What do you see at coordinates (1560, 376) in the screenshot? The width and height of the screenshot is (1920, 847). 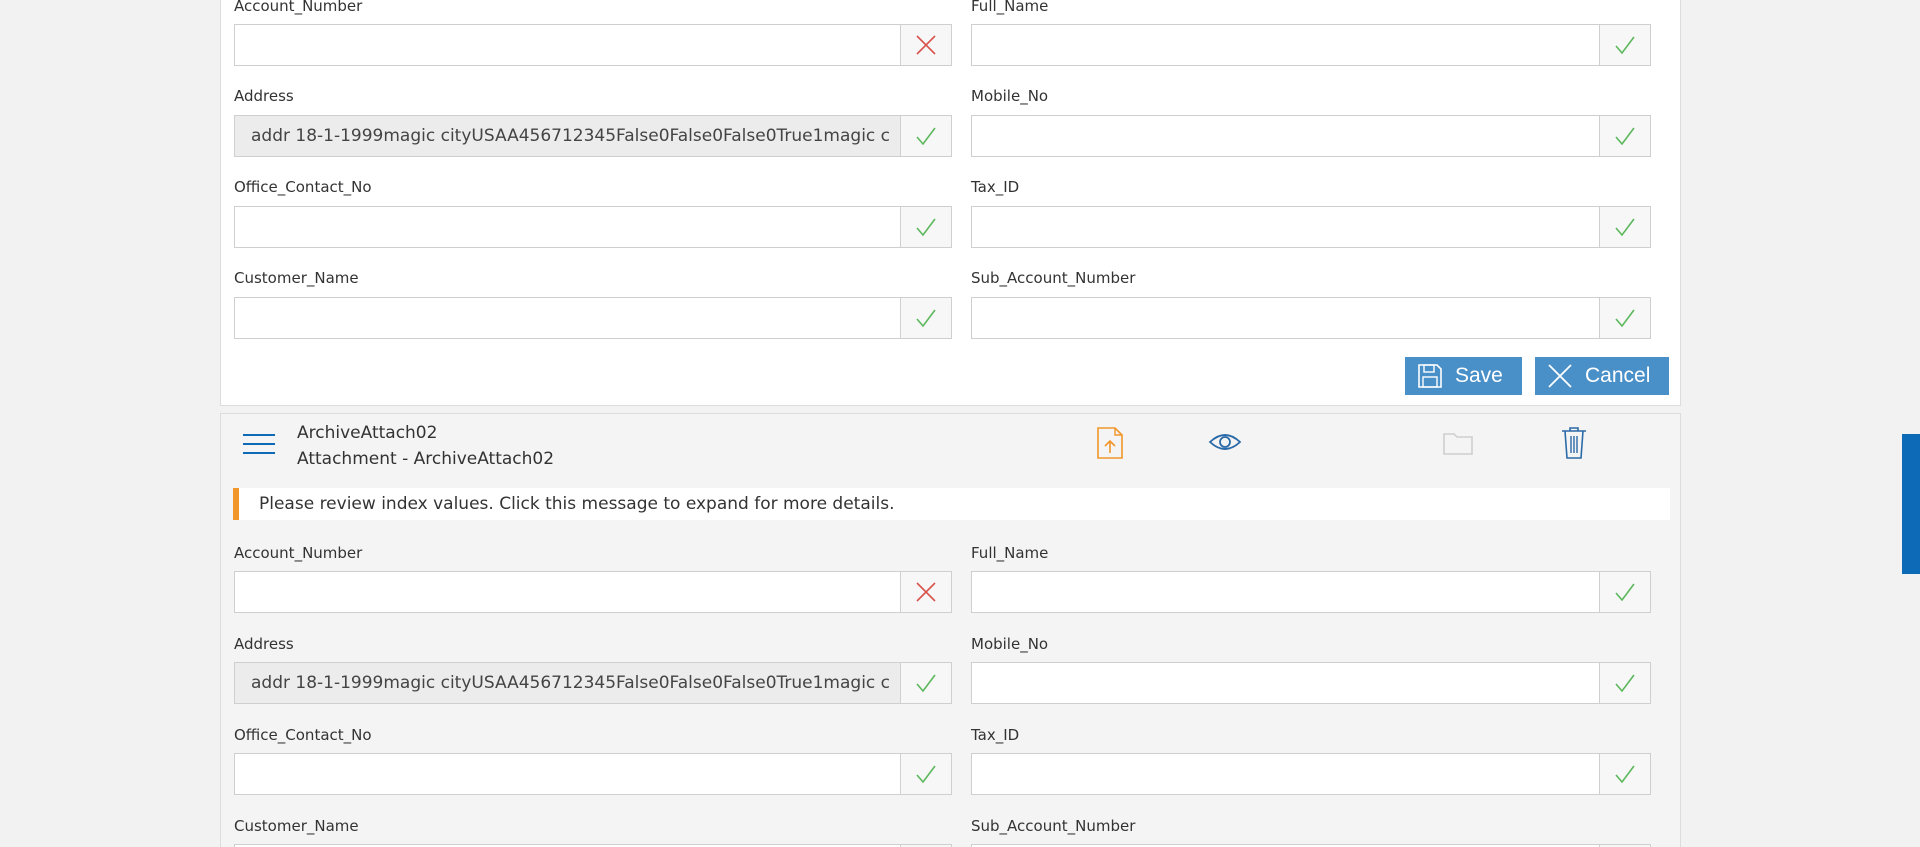 I see `cancel-x-icon` at bounding box center [1560, 376].